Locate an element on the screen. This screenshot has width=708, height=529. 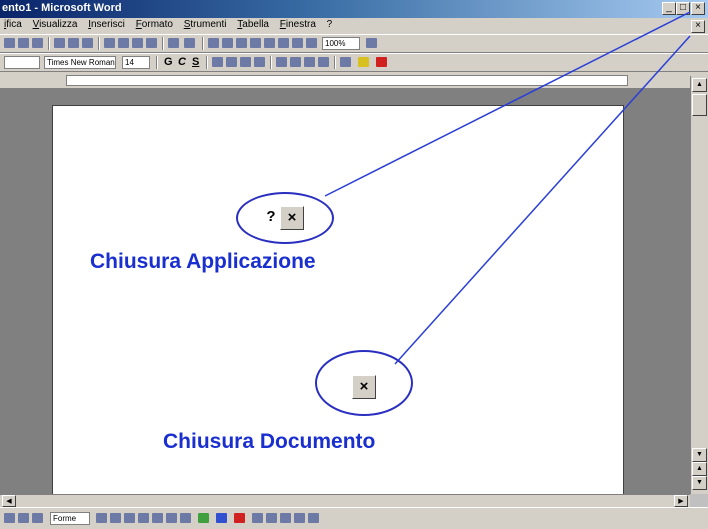
doc-close-button-zoomed: × is located at coordinates (364, 387).